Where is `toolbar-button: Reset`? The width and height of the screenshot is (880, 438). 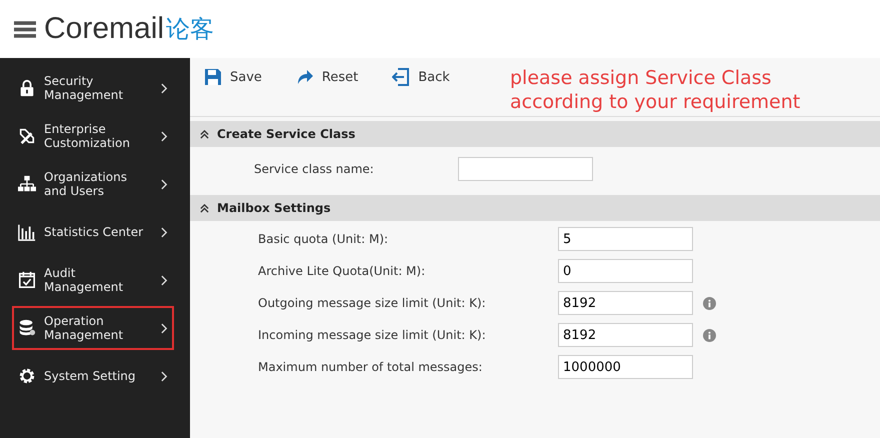
toolbar-button: Reset is located at coordinates (327, 77).